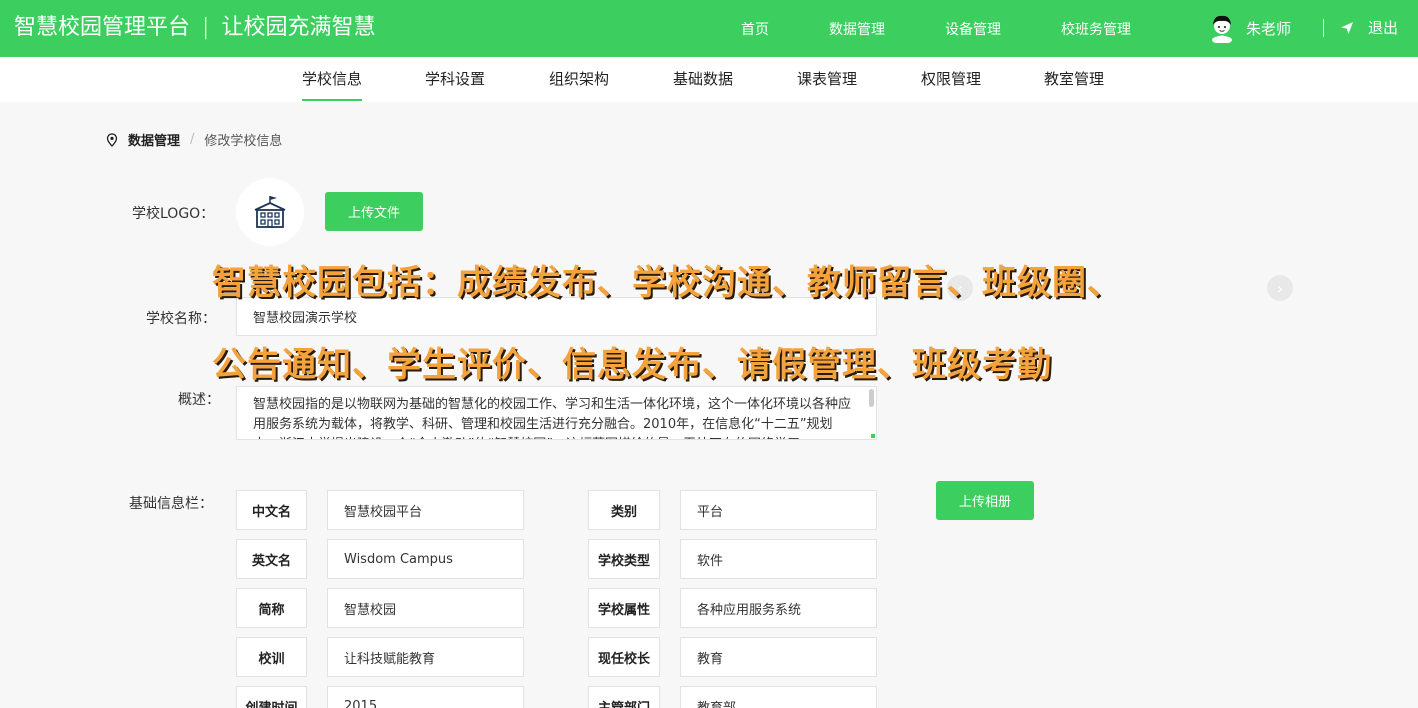 Image resolution: width=1418 pixels, height=708 pixels. What do you see at coordinates (873, 436) in the screenshot?
I see `textarea-resize-handle` at bounding box center [873, 436].